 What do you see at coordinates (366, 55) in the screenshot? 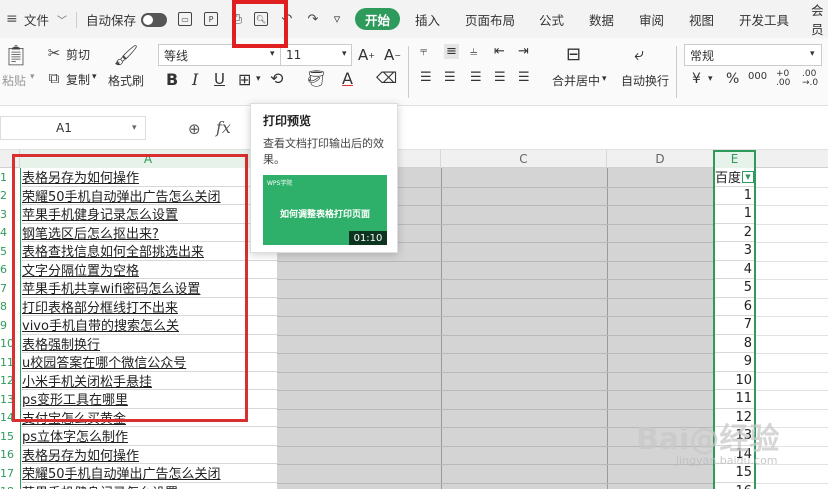
I see `increase-font-icon: A +` at bounding box center [366, 55].